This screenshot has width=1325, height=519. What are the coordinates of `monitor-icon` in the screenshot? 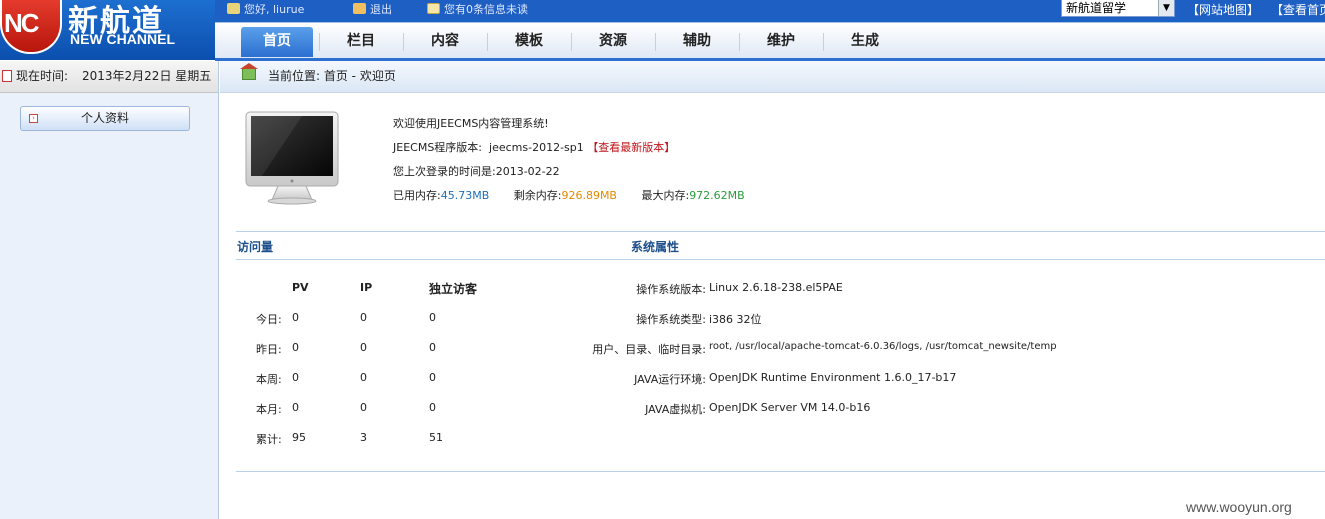 It's located at (292, 158).